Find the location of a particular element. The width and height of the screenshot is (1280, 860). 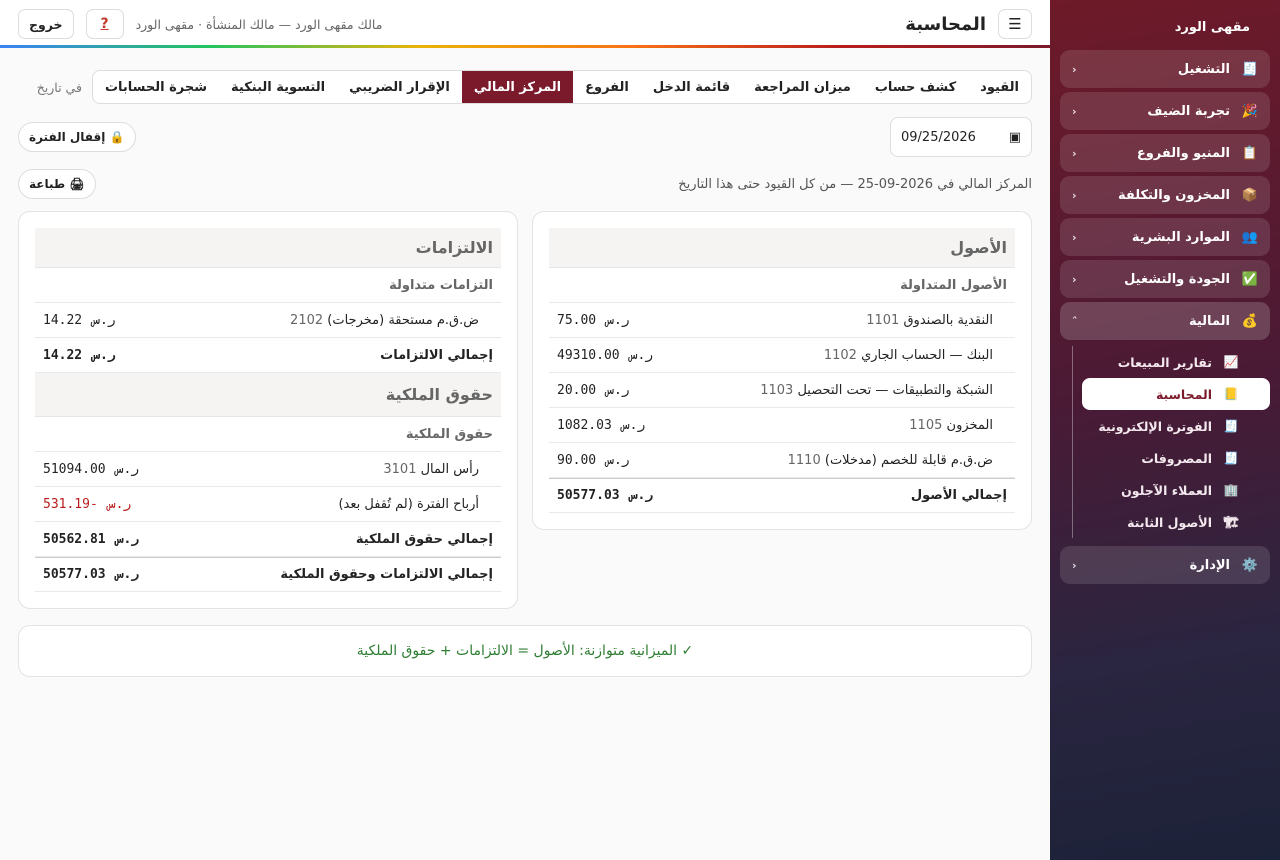

date-value: 09/25/2026 is located at coordinates (938, 137).